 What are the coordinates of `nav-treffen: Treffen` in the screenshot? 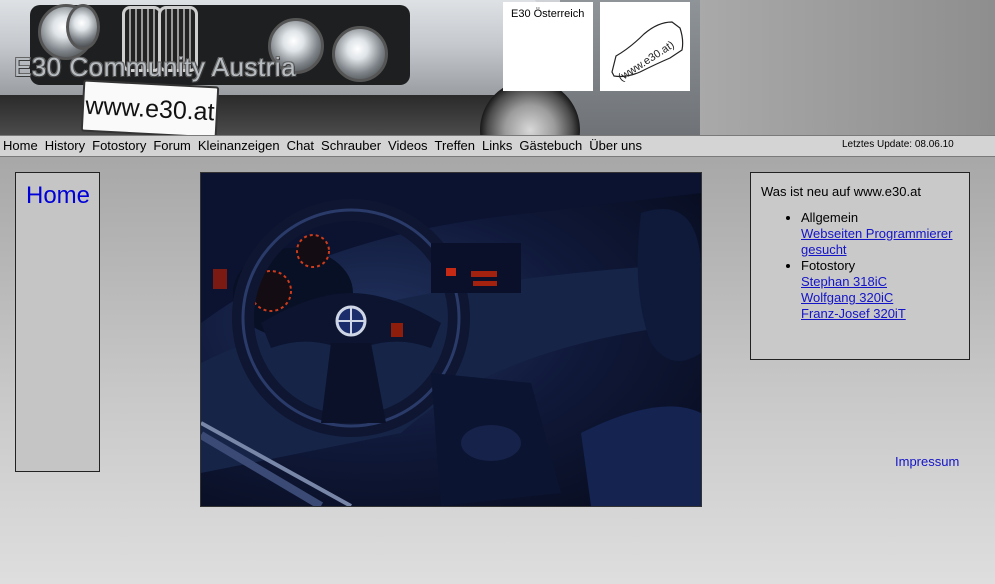 It's located at (455, 145).